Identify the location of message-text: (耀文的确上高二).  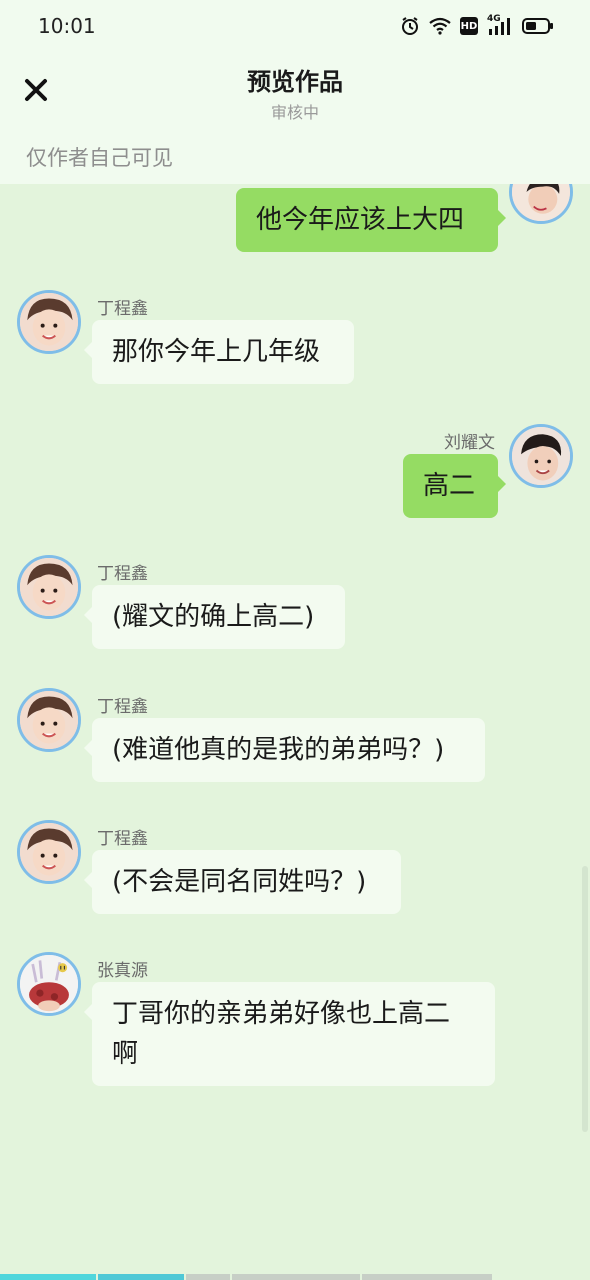
(213, 617).